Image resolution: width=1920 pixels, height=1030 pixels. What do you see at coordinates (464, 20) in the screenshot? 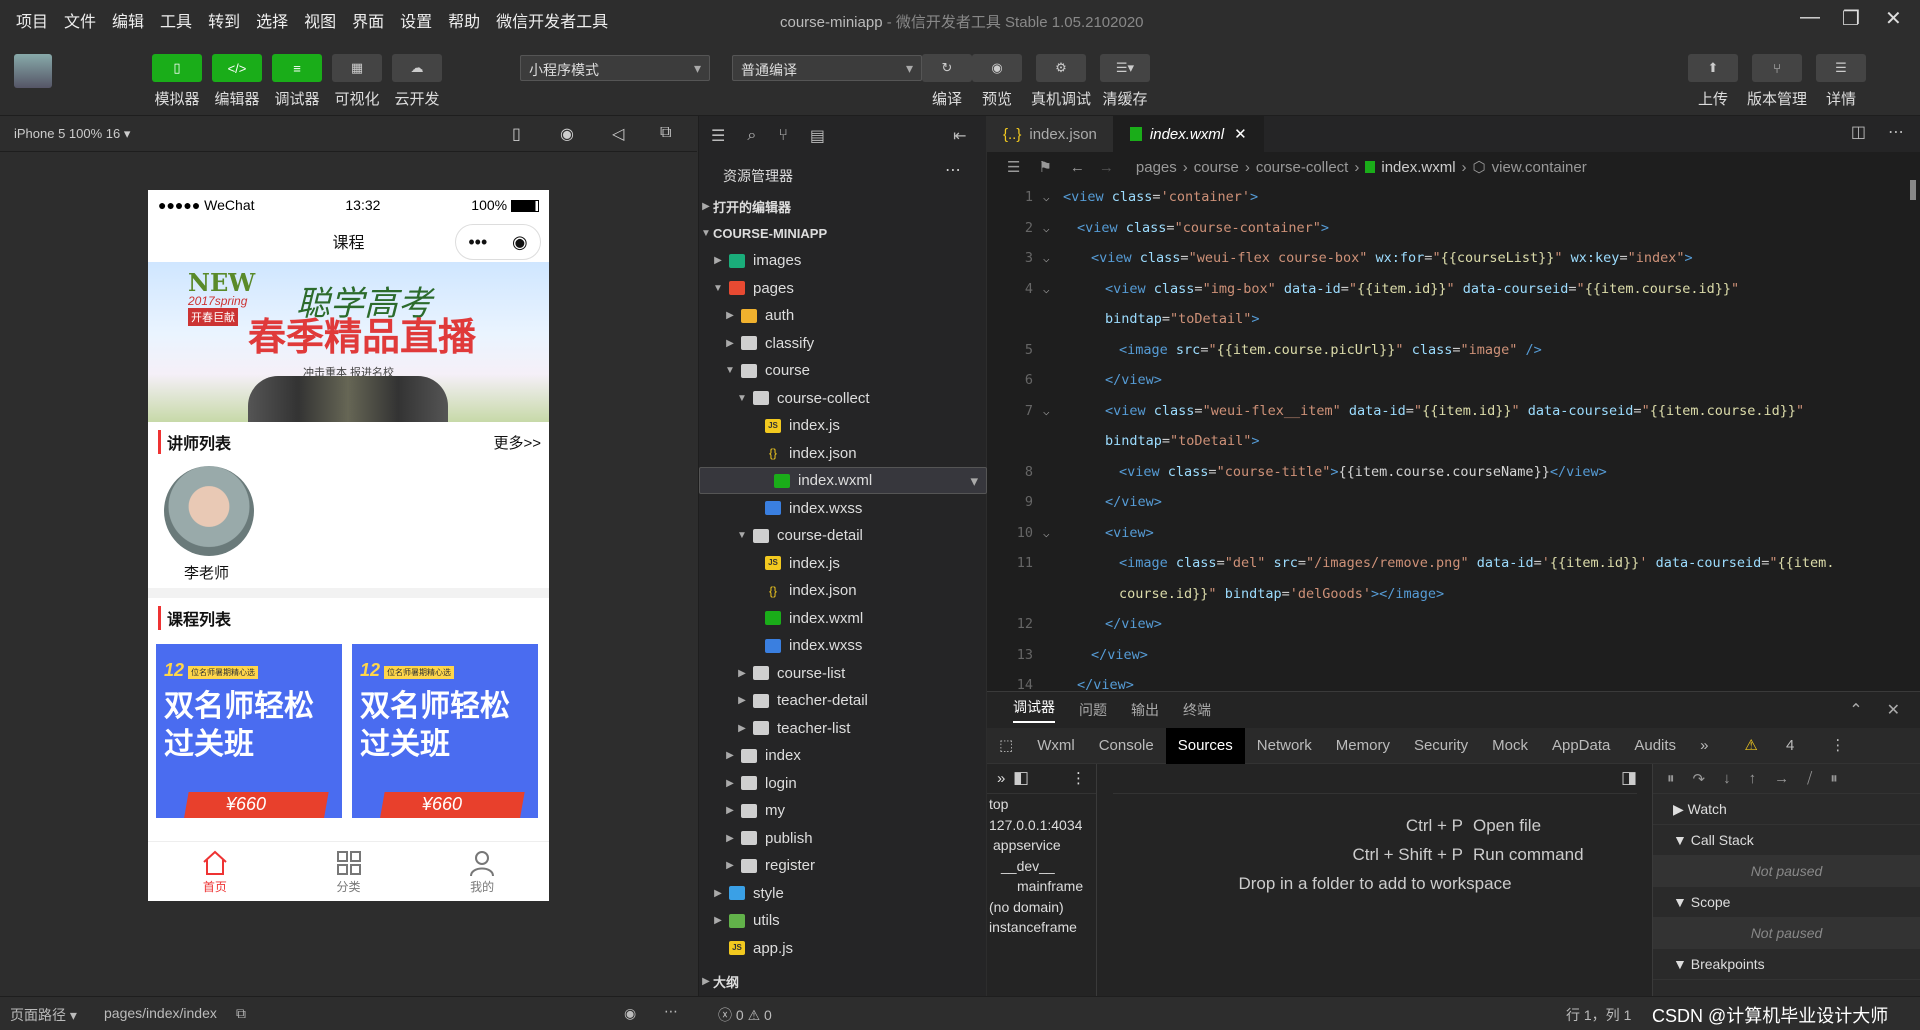
I see `menu-item: 帮助` at bounding box center [464, 20].